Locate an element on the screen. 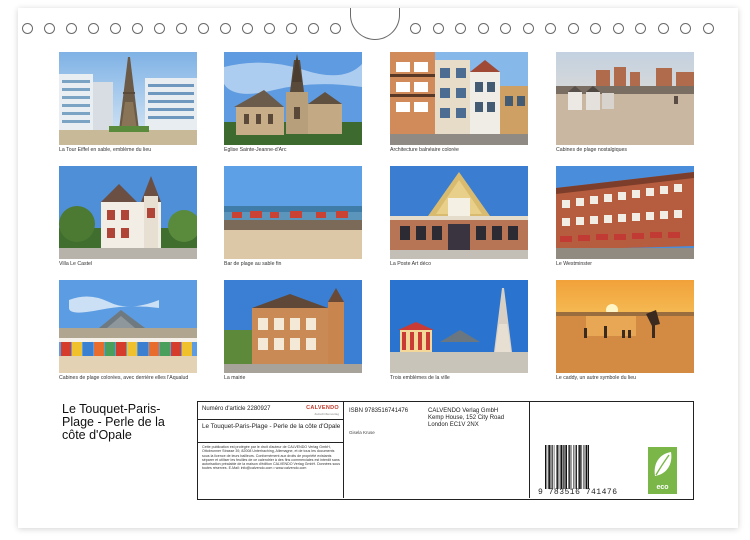  photo-tile: Le Westminster is located at coordinates (625, 216).